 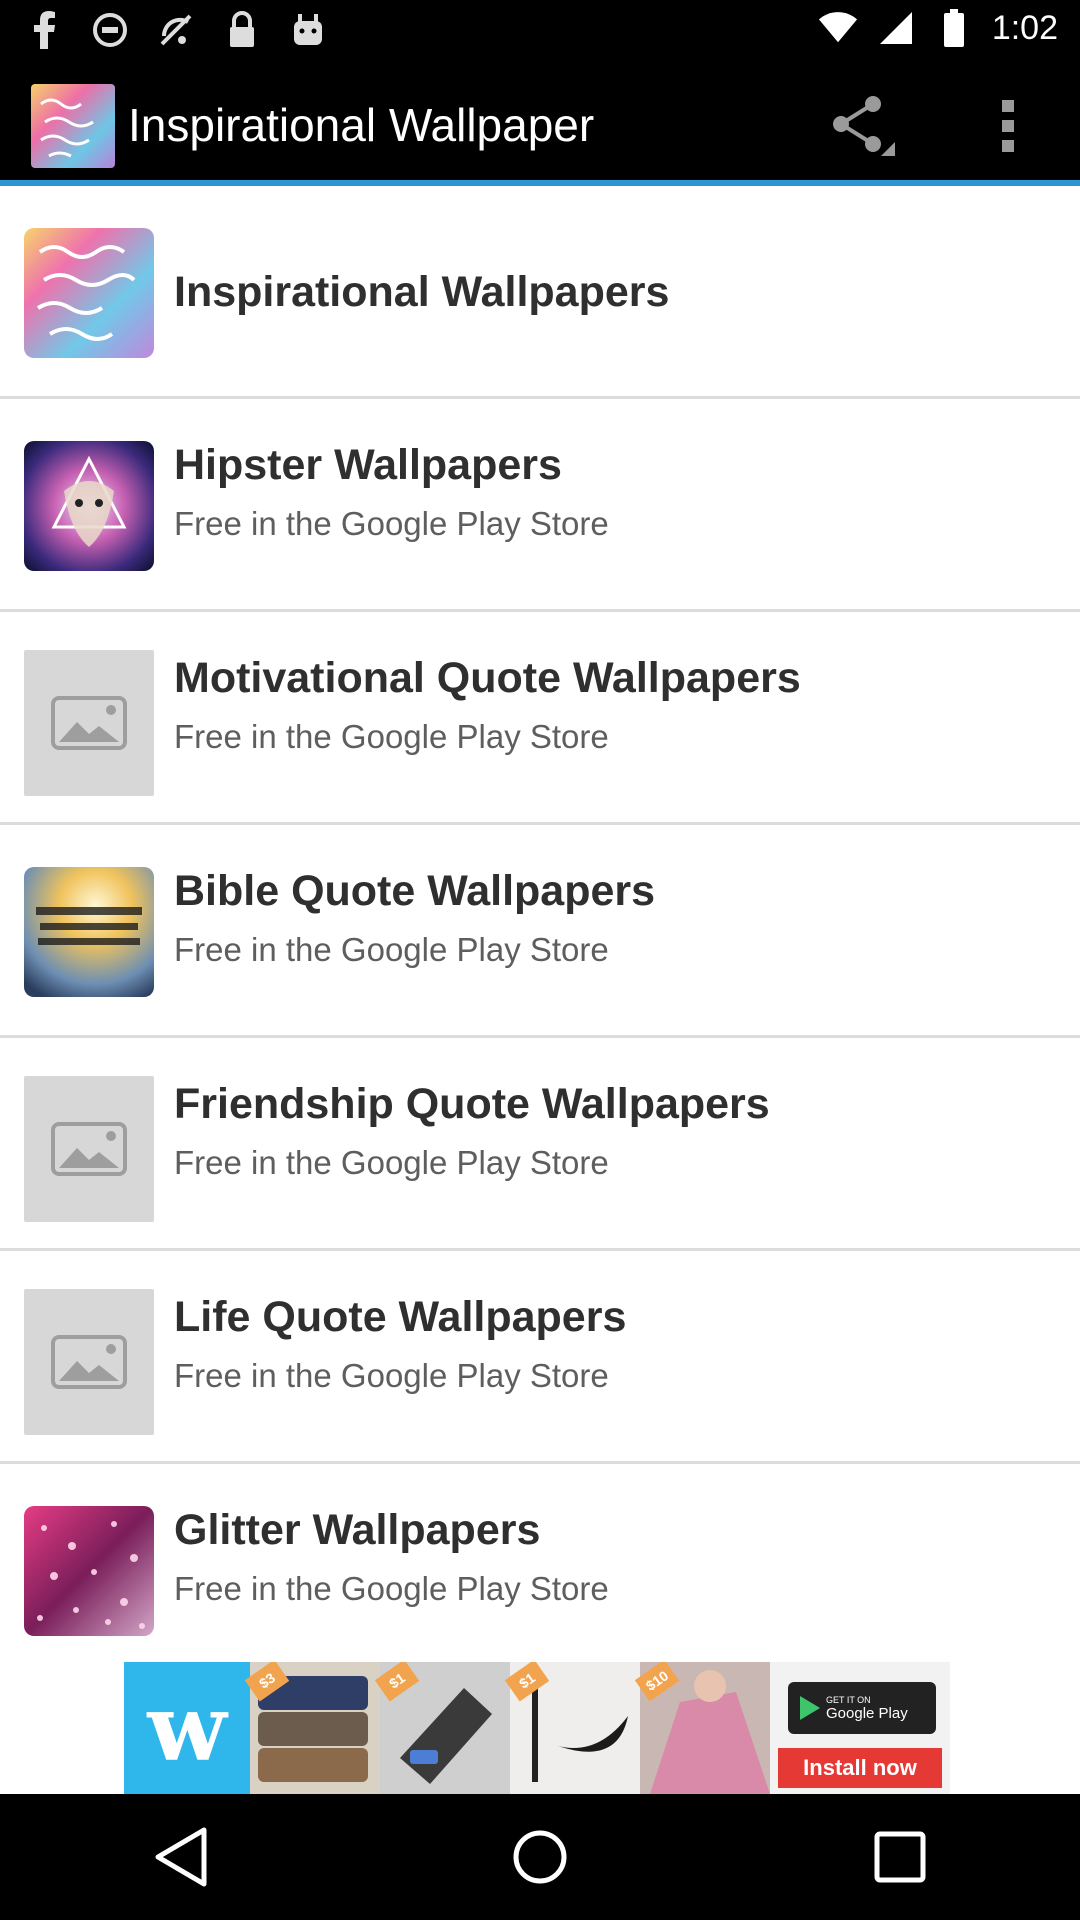 I want to click on system-icons: 1:02, so click(x=938, y=28).